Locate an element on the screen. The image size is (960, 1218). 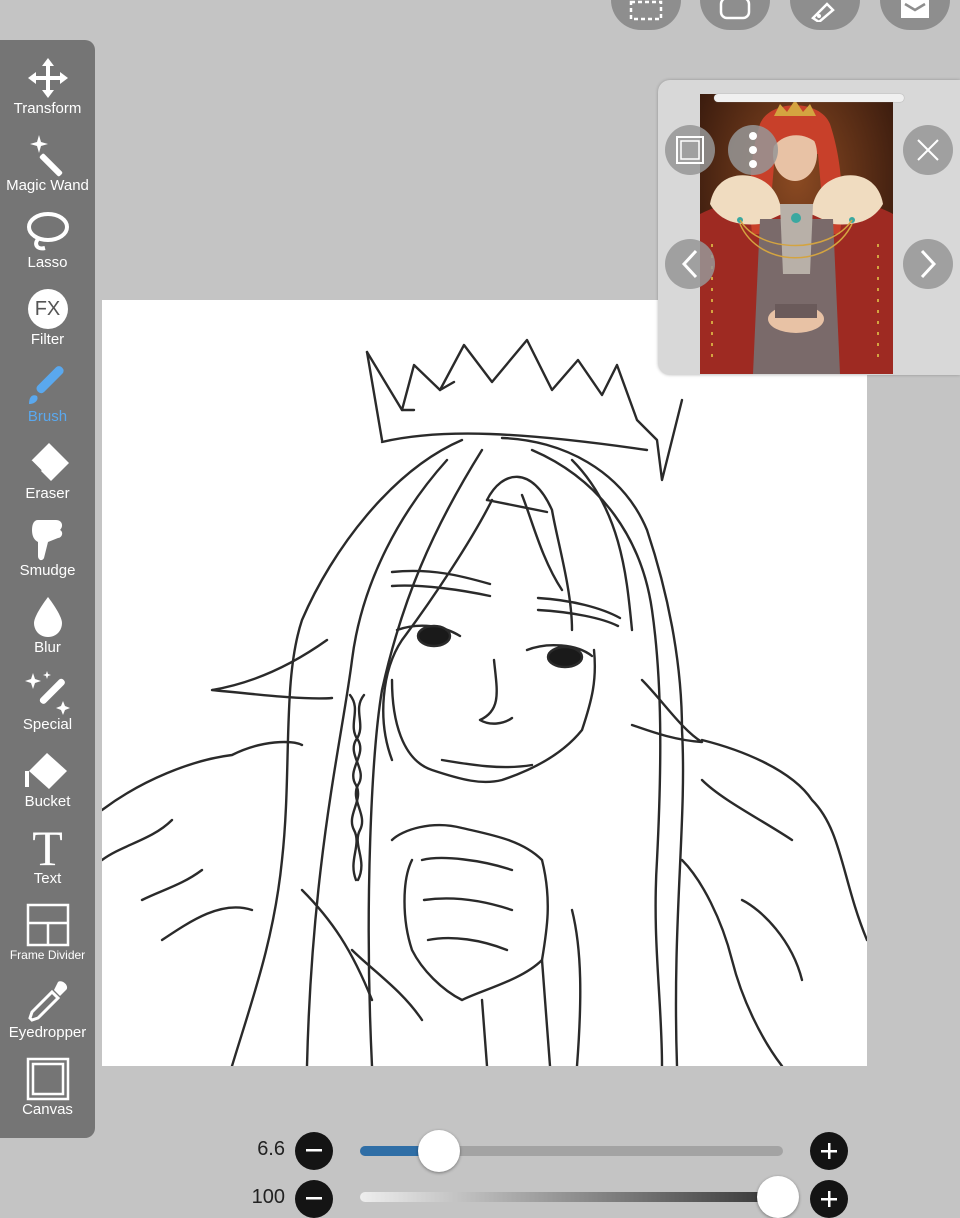
tool-label: Lasso is located at coordinates (47, 262).